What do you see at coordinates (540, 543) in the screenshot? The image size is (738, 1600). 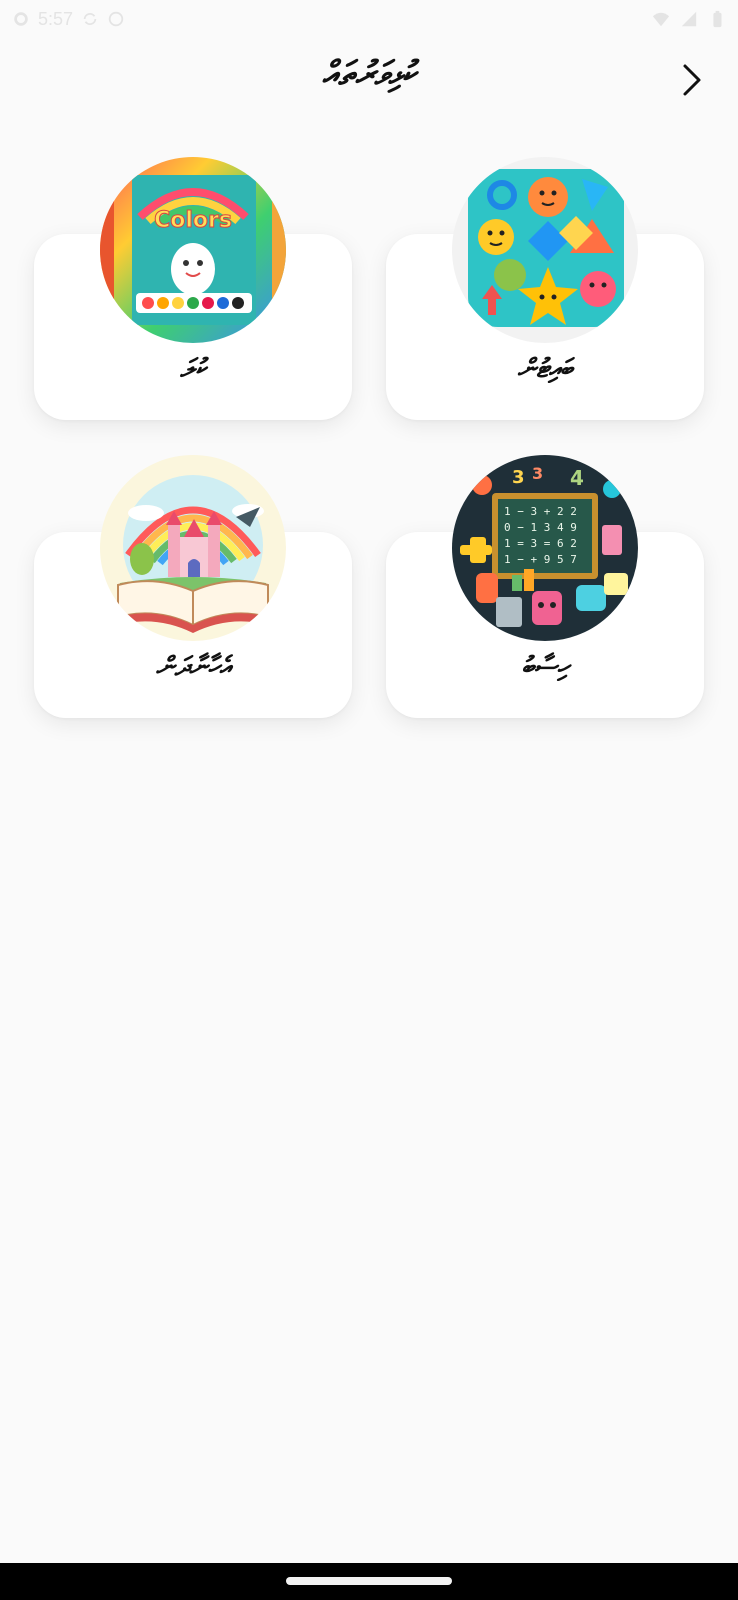 I see `svg-text: 1 = 3 = 6 2` at bounding box center [540, 543].